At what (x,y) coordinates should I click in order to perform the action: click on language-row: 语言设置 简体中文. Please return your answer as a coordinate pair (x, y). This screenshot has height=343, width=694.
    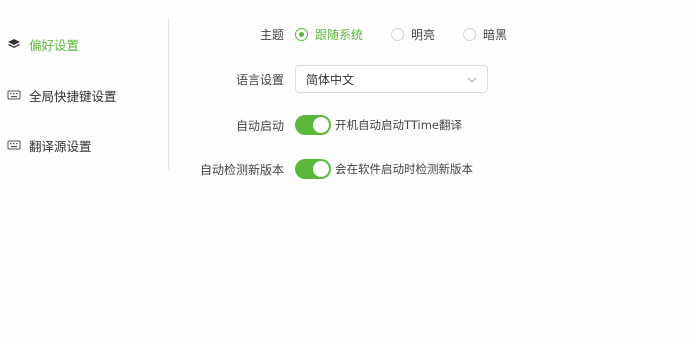
    Looking at the image, I should click on (347, 79).